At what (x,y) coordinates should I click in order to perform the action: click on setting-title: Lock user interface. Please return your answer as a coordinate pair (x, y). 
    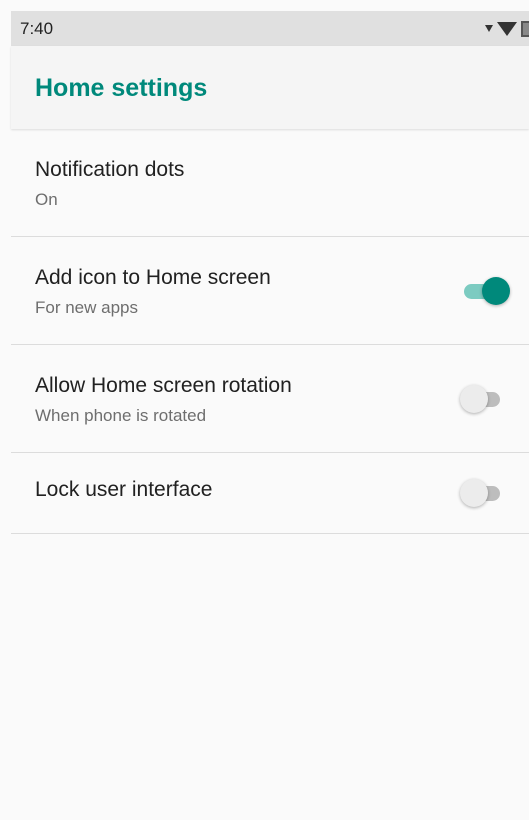
    Looking at the image, I should click on (124, 489).